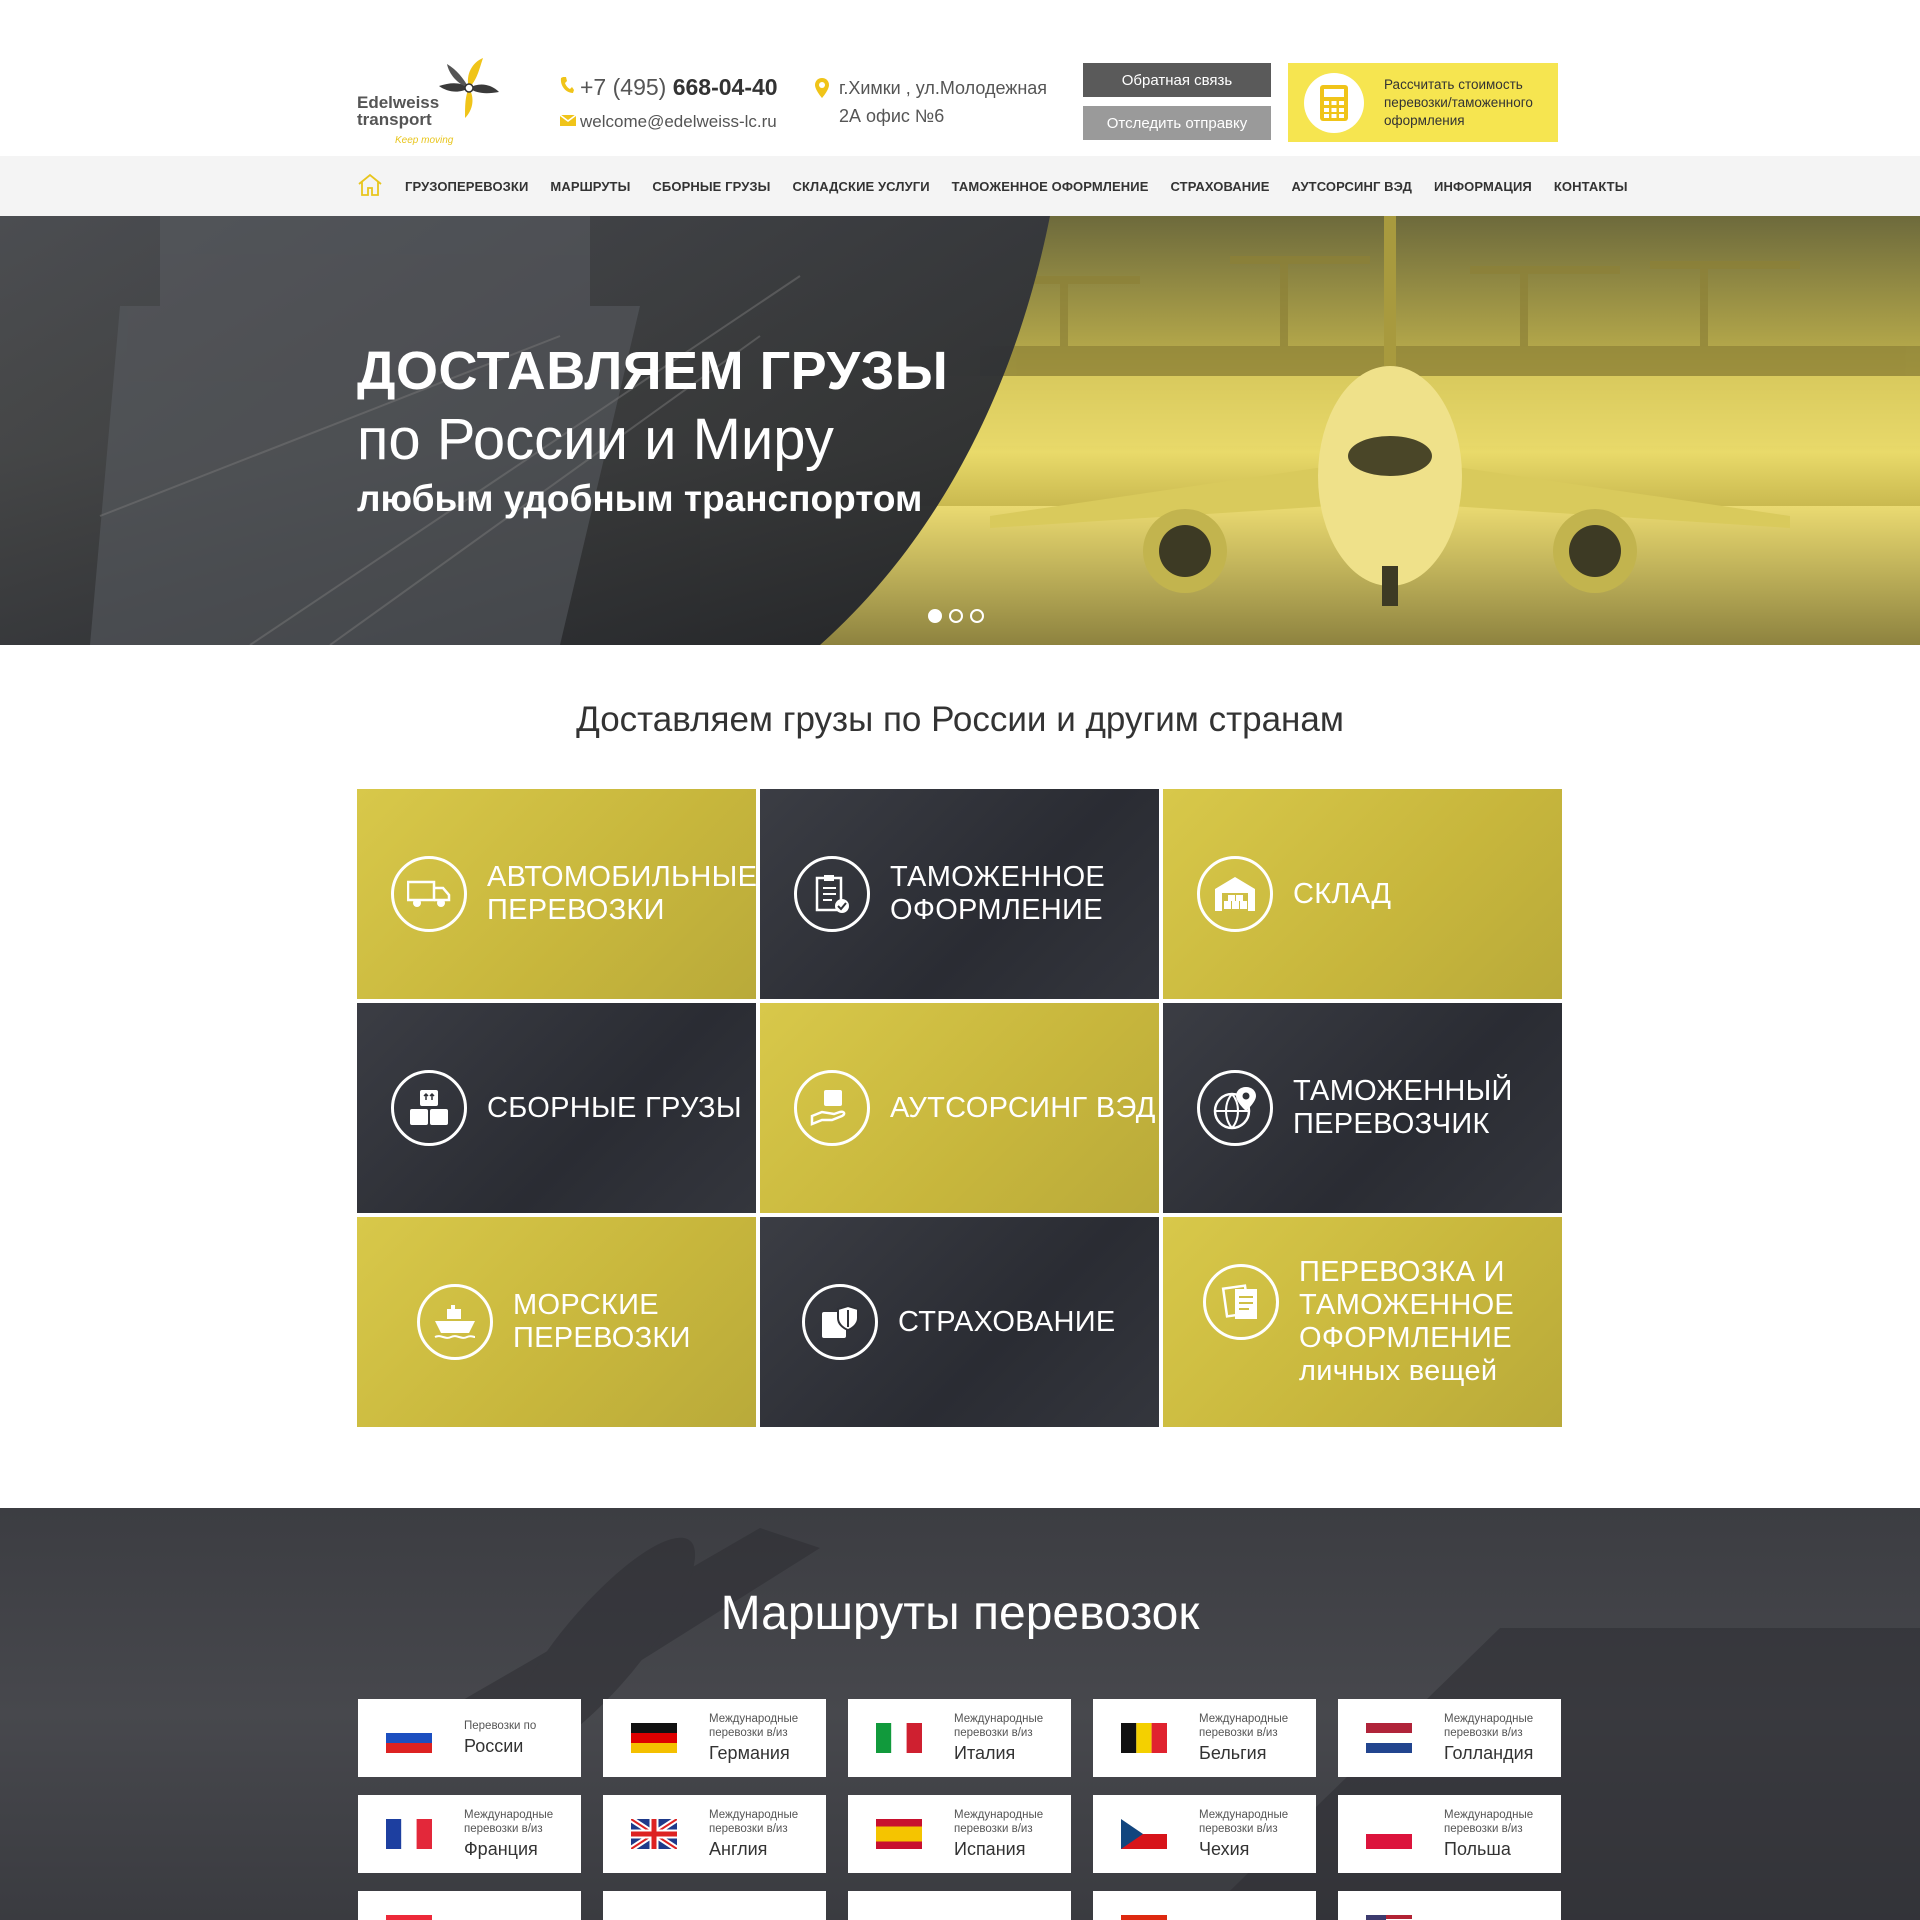 This screenshot has width=1920, height=1920. I want to click on route-country: Франция, so click(501, 1849).